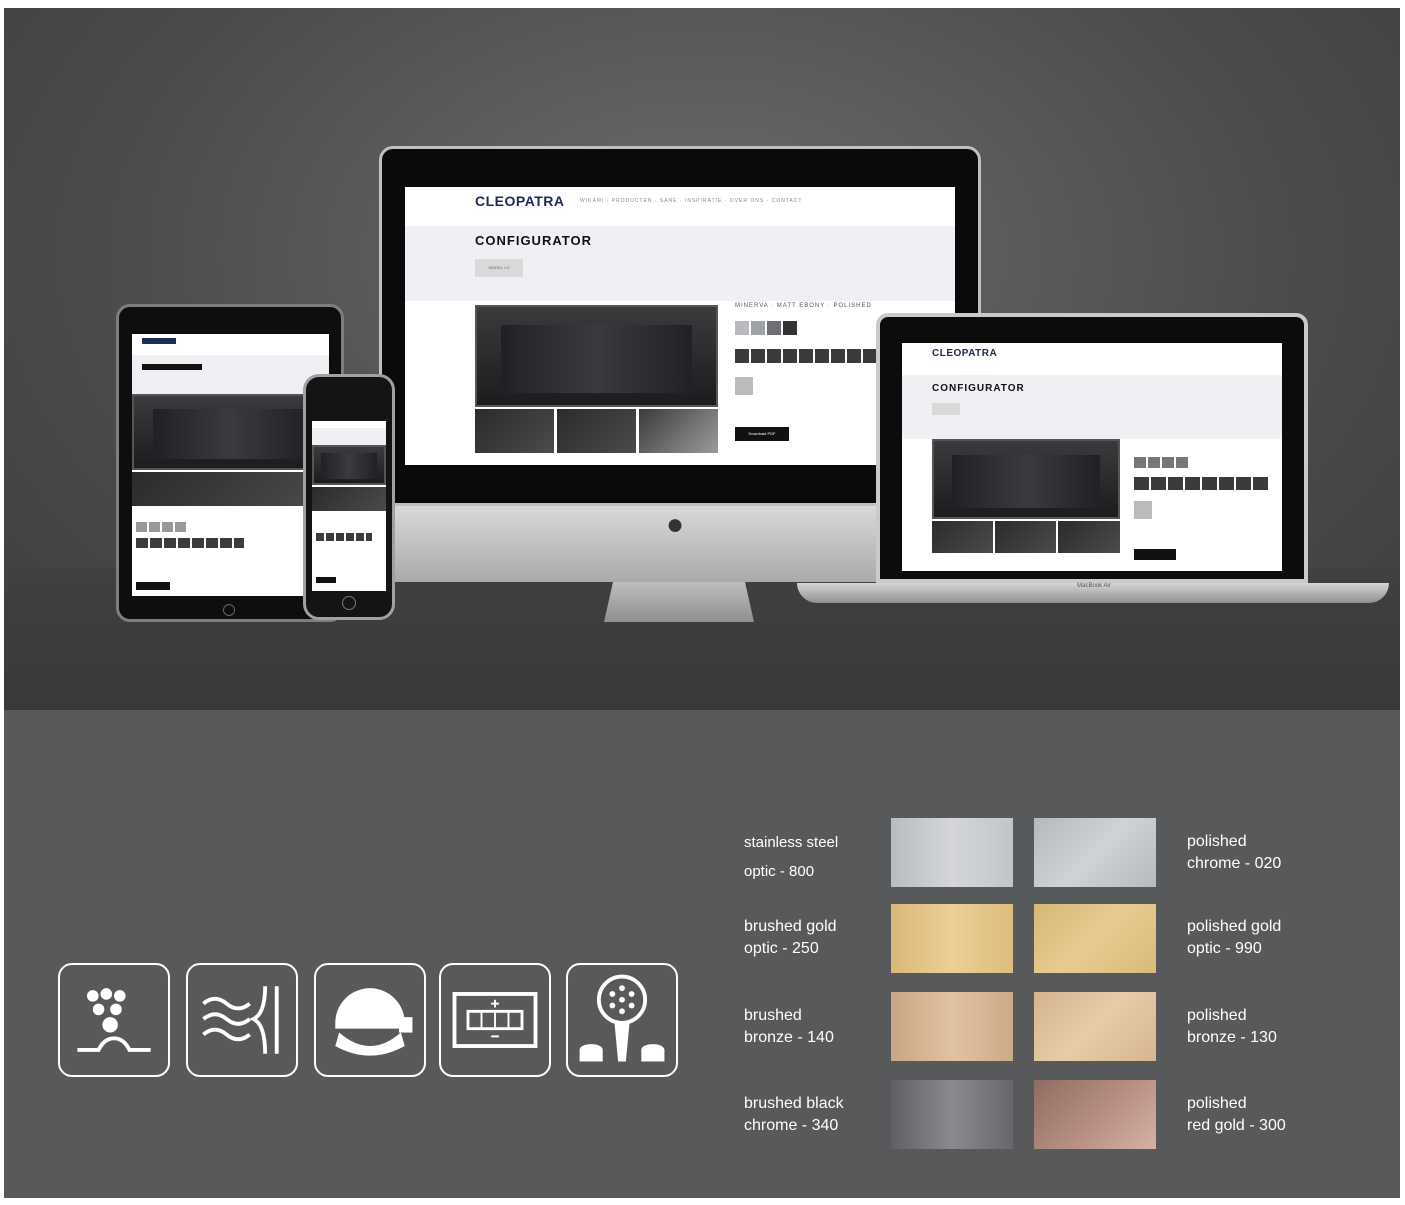 Image resolution: width=1405 pixels, height=1205 pixels. What do you see at coordinates (242, 1020) in the screenshot?
I see `water-jets-icon` at bounding box center [242, 1020].